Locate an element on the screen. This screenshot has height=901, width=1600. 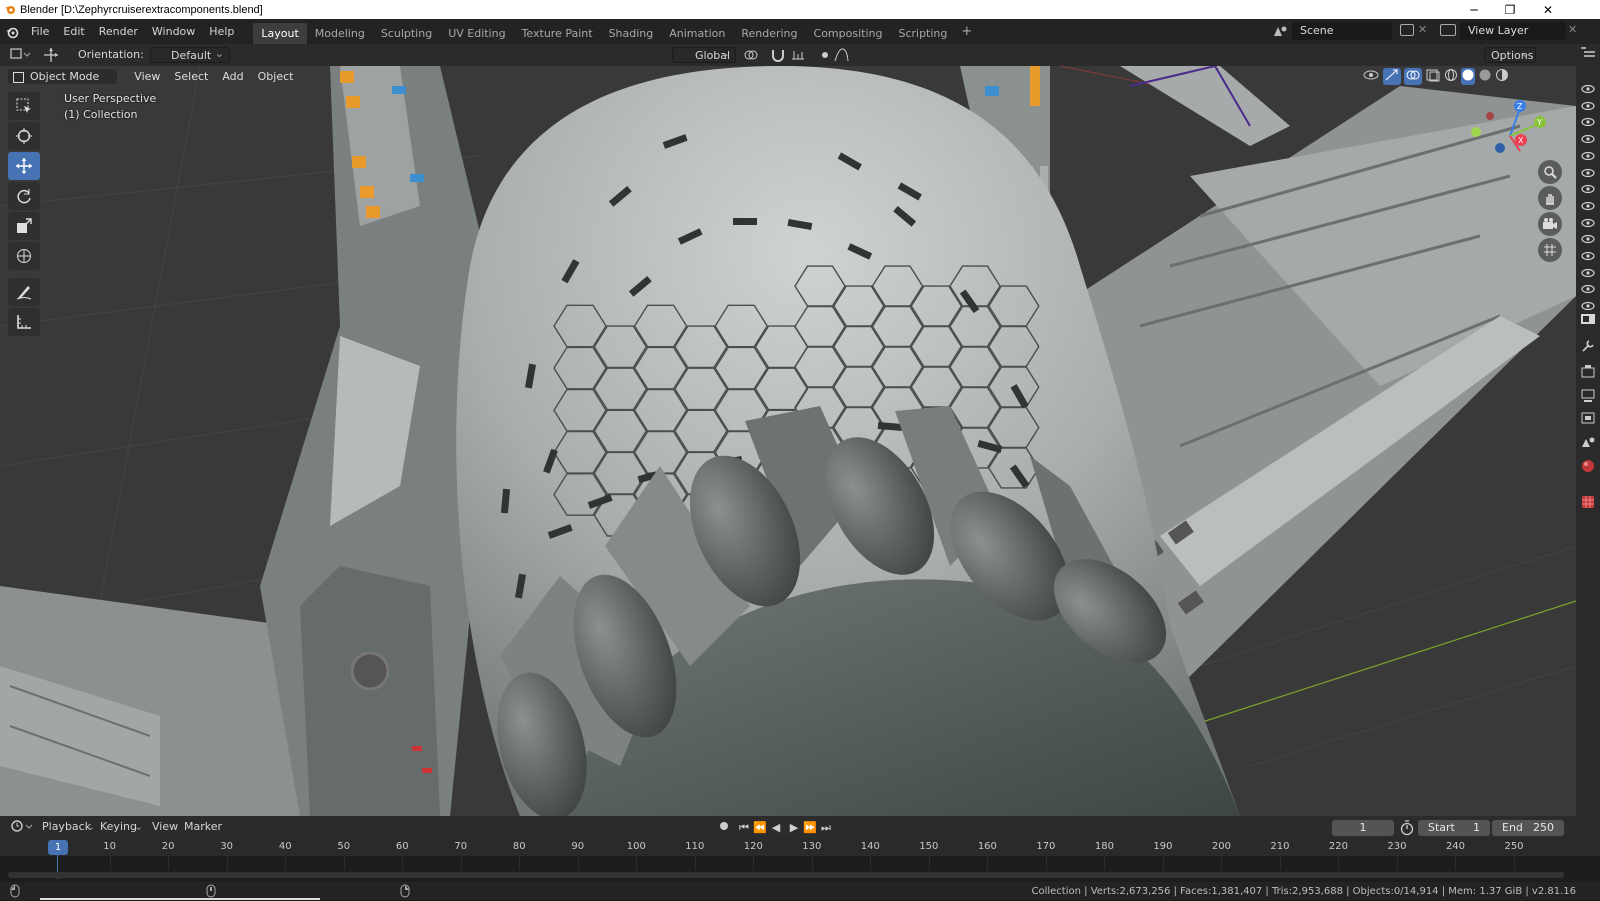
close-button: ✕ is located at coordinates (1548, 9).